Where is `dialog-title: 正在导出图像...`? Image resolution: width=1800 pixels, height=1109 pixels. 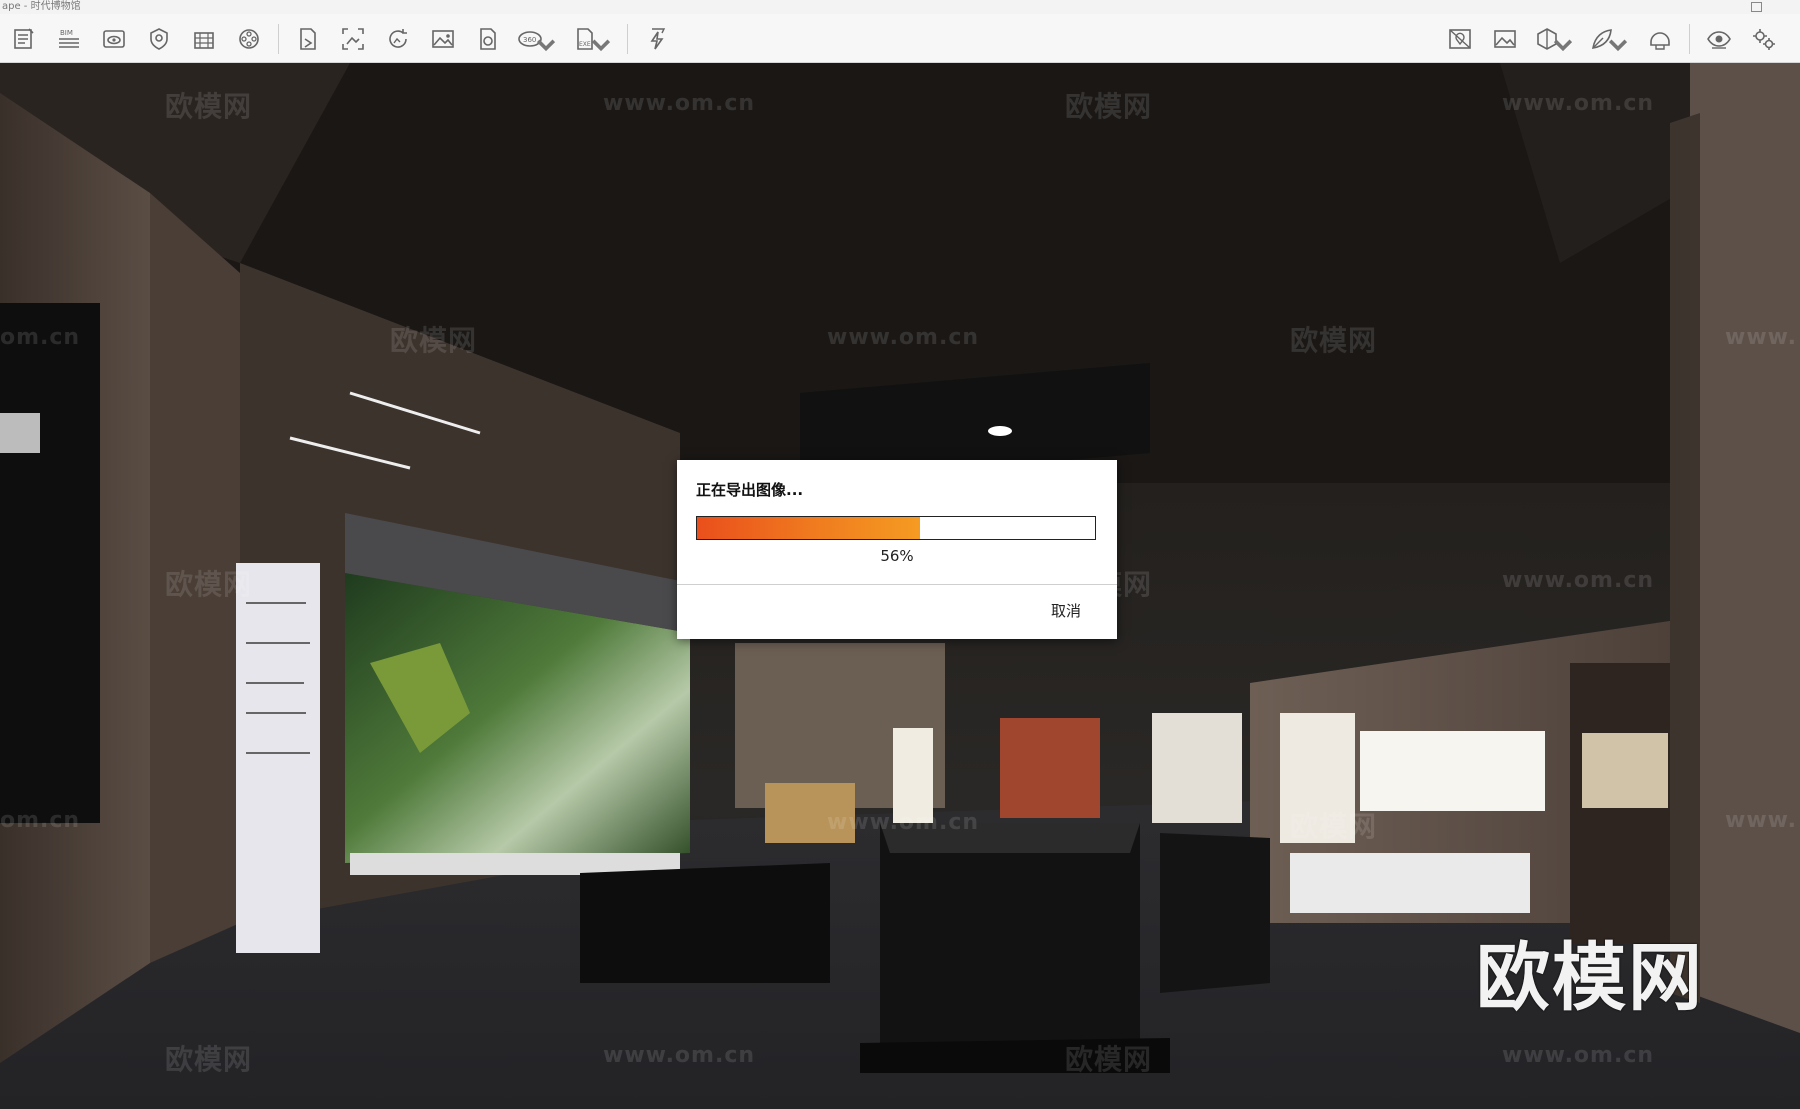
dialog-title: 正在导出图像... is located at coordinates (750, 490).